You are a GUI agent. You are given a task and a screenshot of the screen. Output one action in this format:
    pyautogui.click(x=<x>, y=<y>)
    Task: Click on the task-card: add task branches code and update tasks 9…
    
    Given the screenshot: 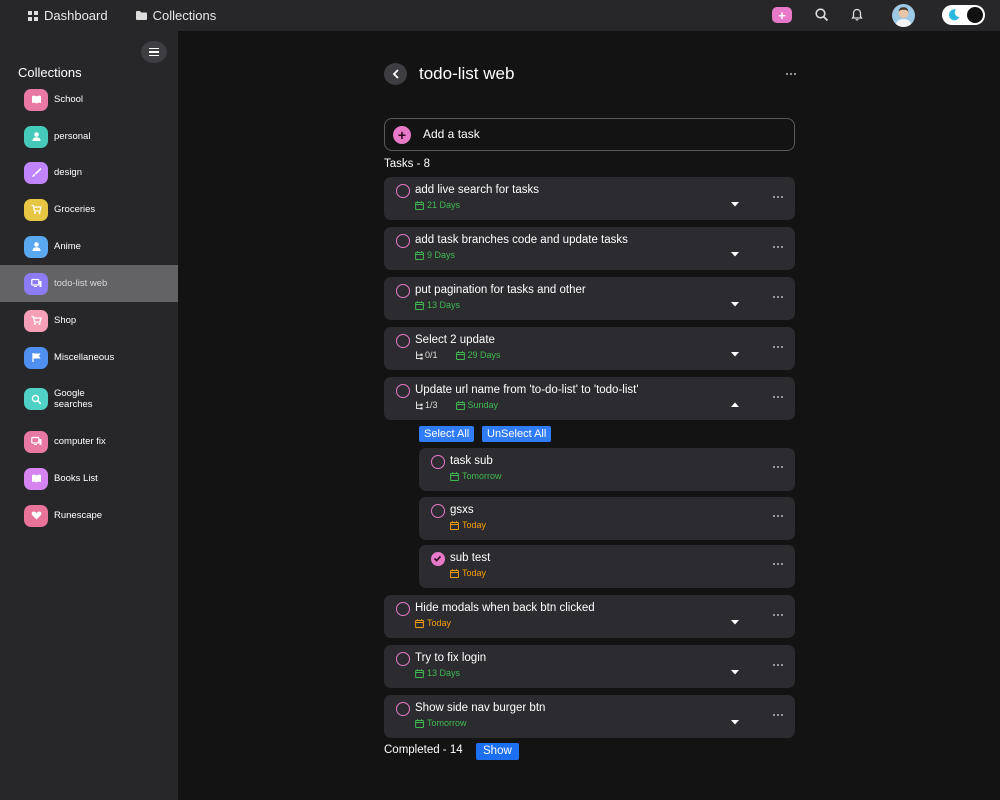 What is the action you would take?
    pyautogui.click(x=589, y=248)
    